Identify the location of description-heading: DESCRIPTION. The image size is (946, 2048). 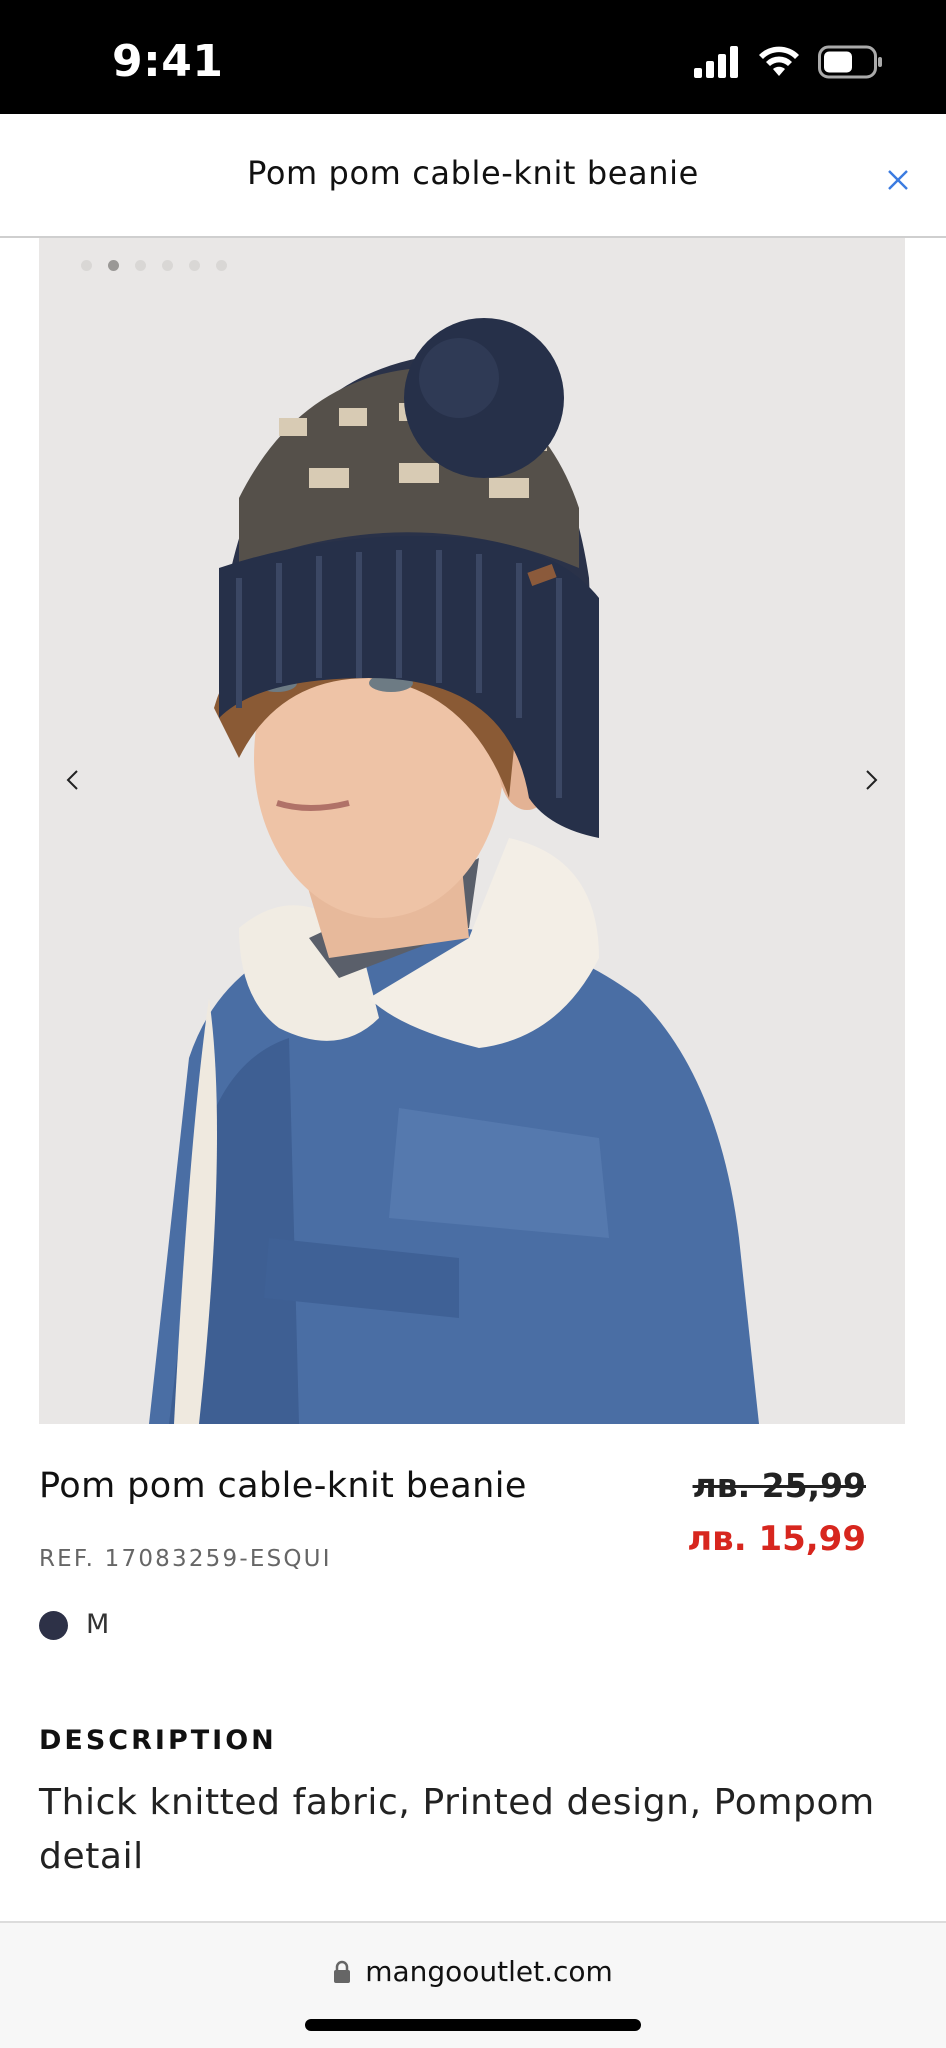
(158, 1740).